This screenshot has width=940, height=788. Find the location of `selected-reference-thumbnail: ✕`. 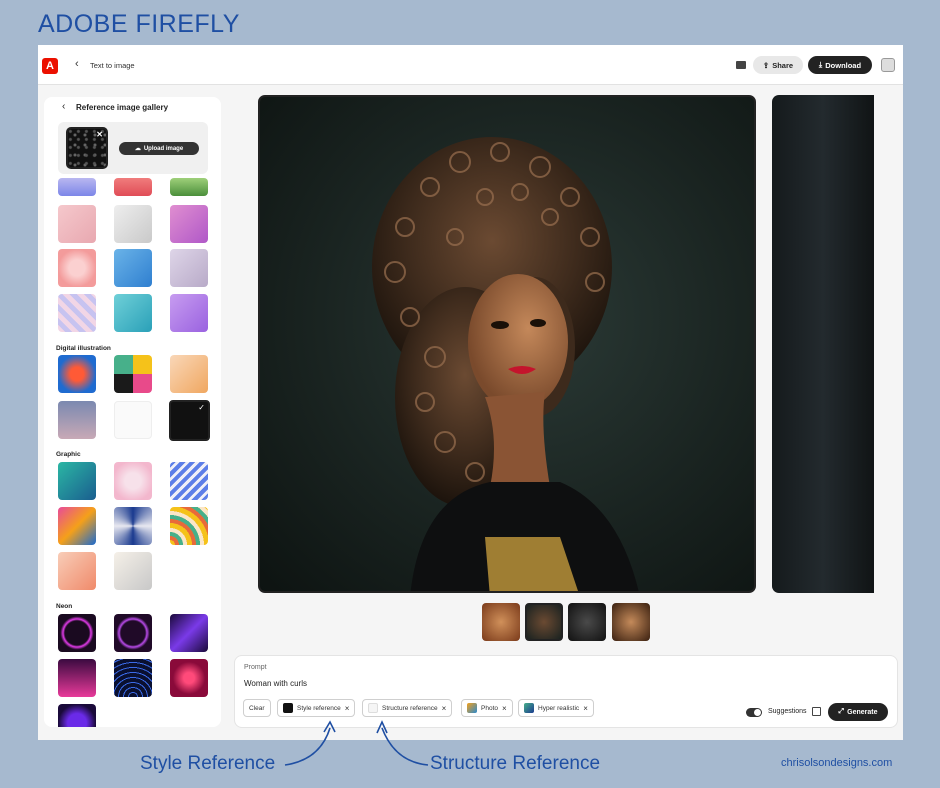

selected-reference-thumbnail: ✕ is located at coordinates (87, 148).